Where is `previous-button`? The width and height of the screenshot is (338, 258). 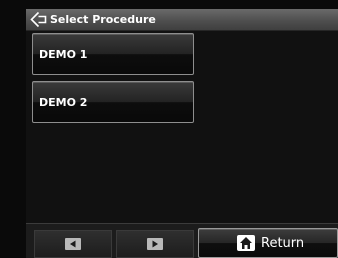 previous-button is located at coordinates (73, 244).